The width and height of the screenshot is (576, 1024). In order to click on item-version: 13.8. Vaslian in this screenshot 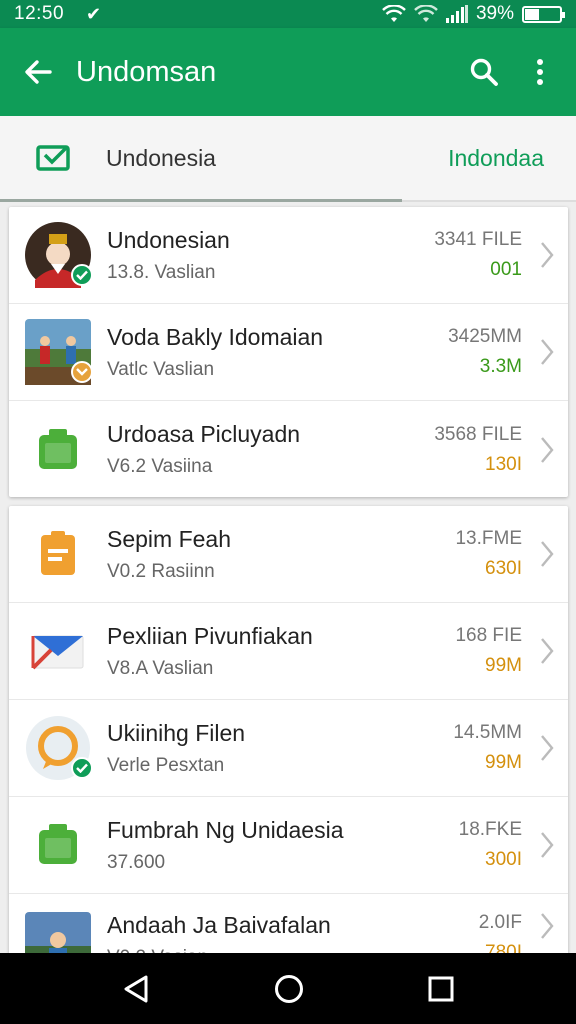, I will do `click(161, 272)`.